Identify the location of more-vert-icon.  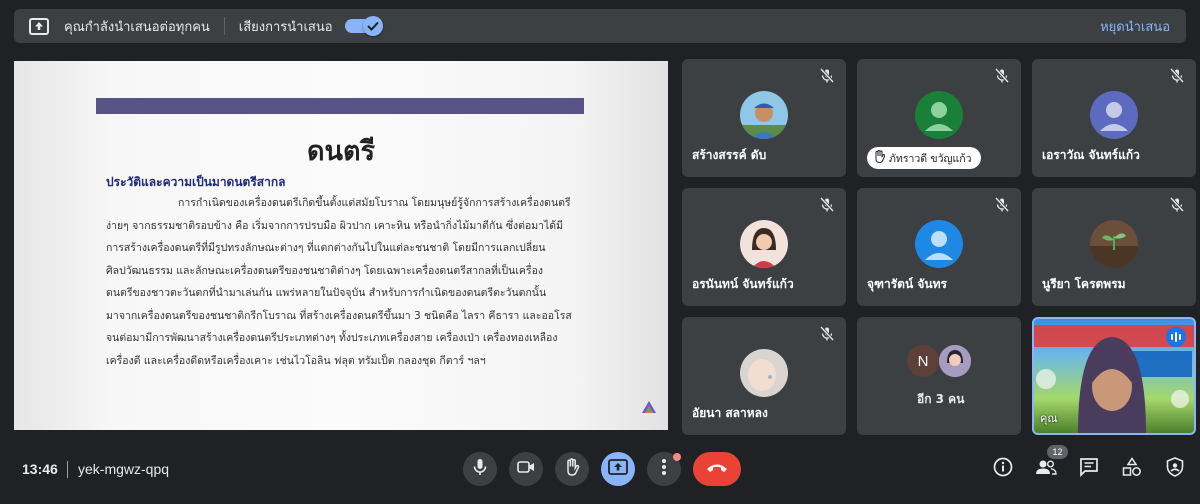
(664, 469).